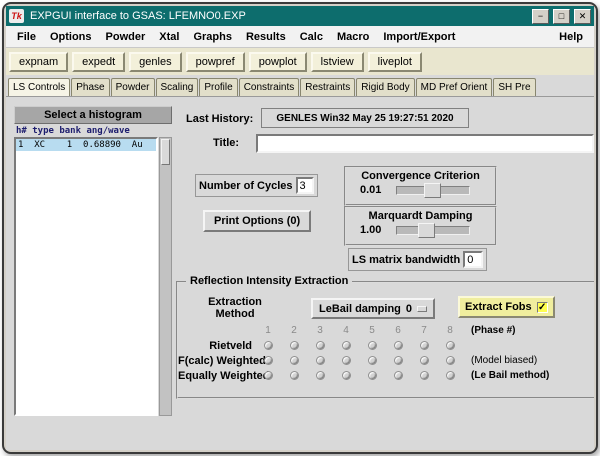 The image size is (600, 456). I want to click on convergence-frame: Convergence Criterion 0.01, so click(420, 186).